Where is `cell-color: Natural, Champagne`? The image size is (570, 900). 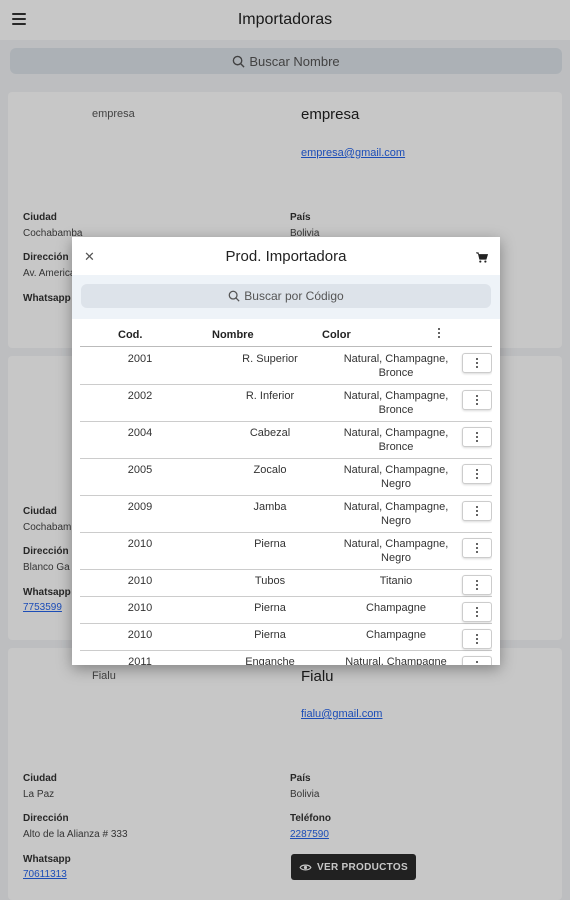
cell-color: Natural, Champagne is located at coordinates (396, 660).